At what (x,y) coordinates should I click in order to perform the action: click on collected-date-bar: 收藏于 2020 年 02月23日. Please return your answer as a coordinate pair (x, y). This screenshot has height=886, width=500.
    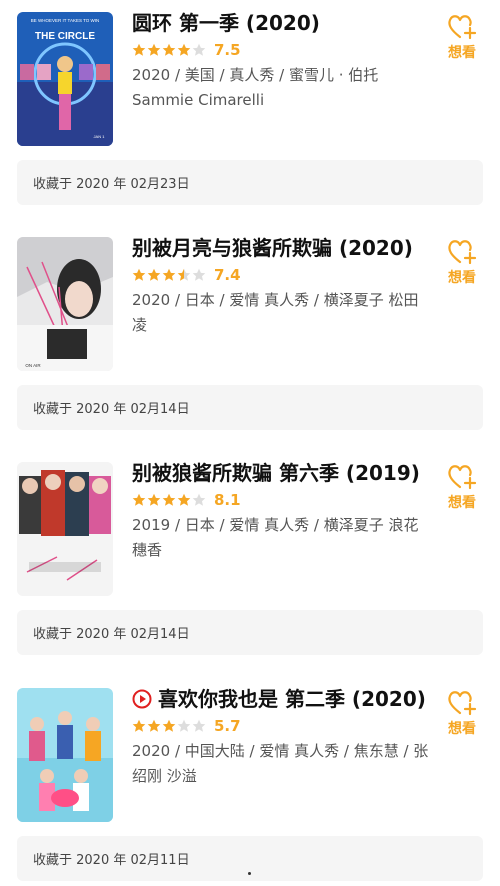
    Looking at the image, I should click on (250, 182).